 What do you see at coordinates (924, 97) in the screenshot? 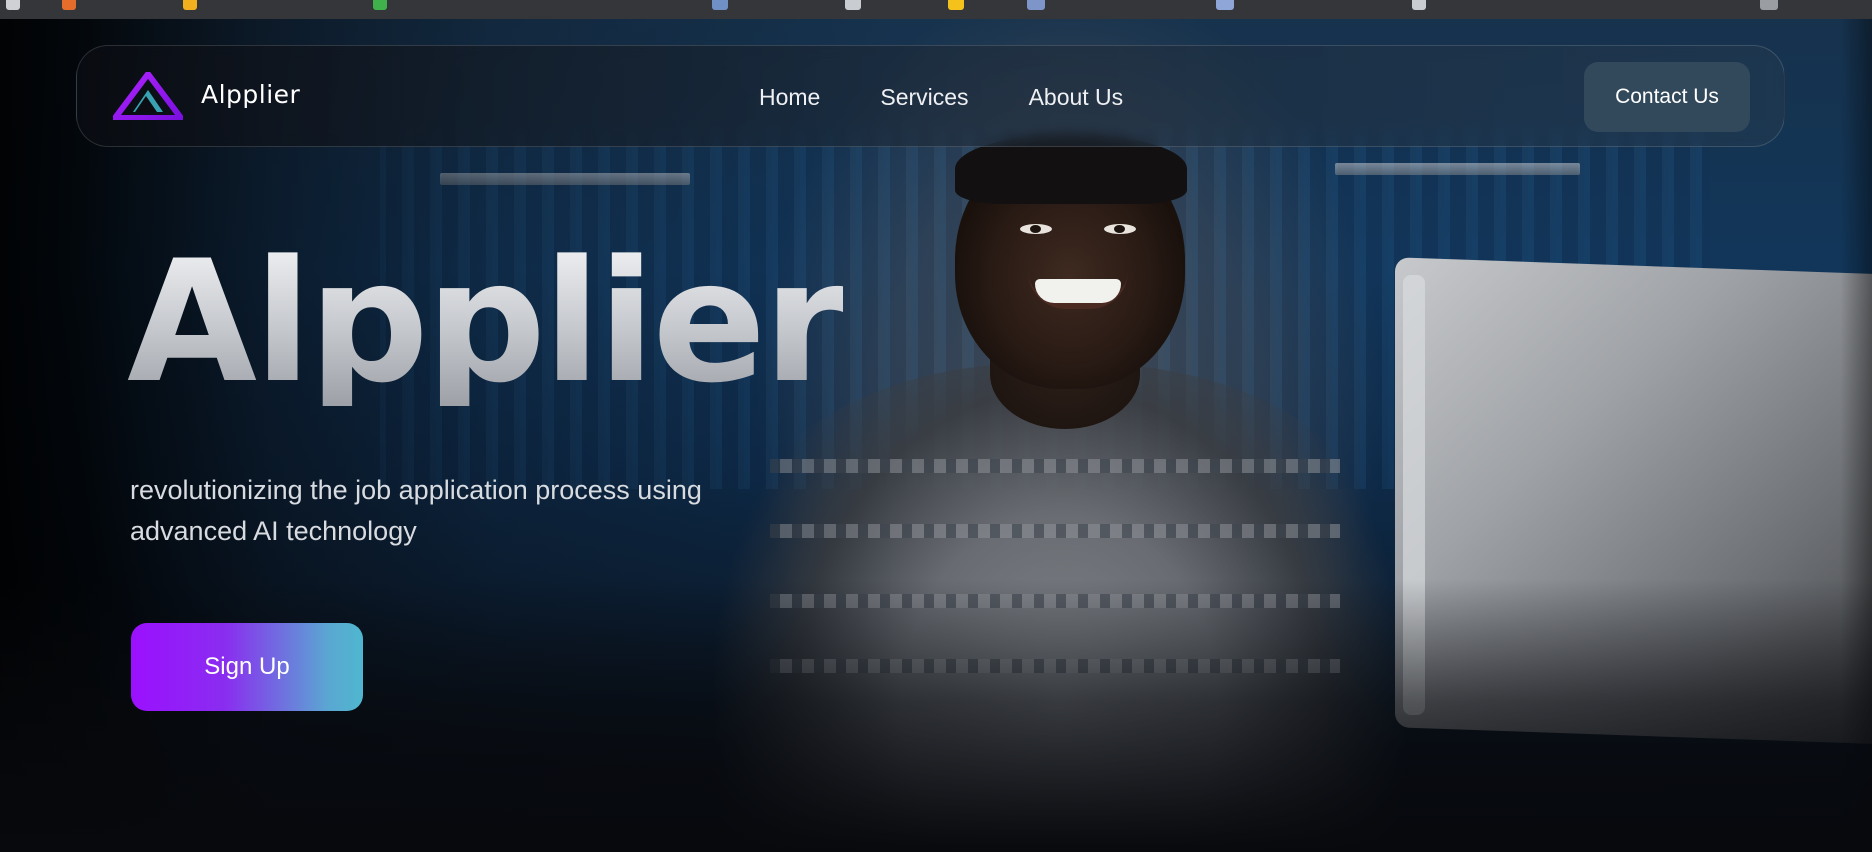
I see `nav-services-link: Services` at bounding box center [924, 97].